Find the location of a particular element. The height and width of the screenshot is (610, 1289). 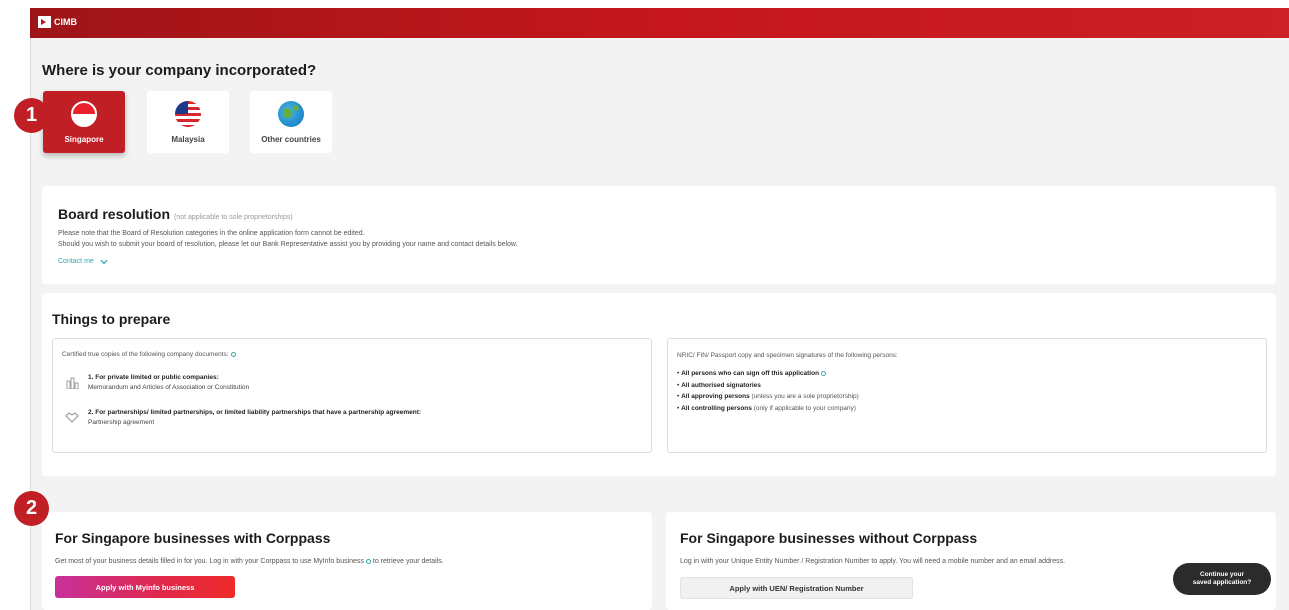

top-bar: CIMB is located at coordinates (659, 23).